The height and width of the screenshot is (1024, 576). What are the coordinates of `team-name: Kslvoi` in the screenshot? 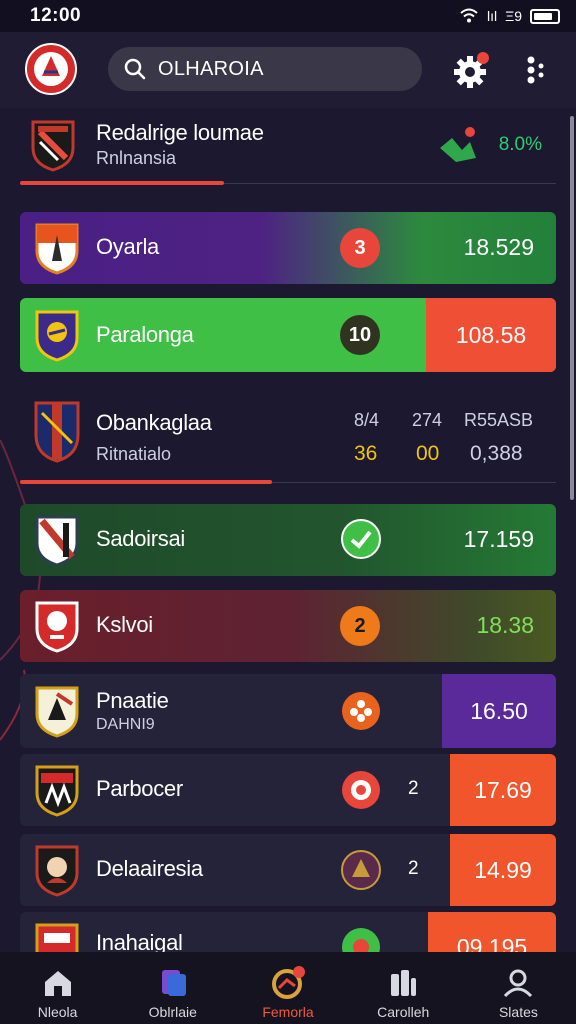 It's located at (124, 624).